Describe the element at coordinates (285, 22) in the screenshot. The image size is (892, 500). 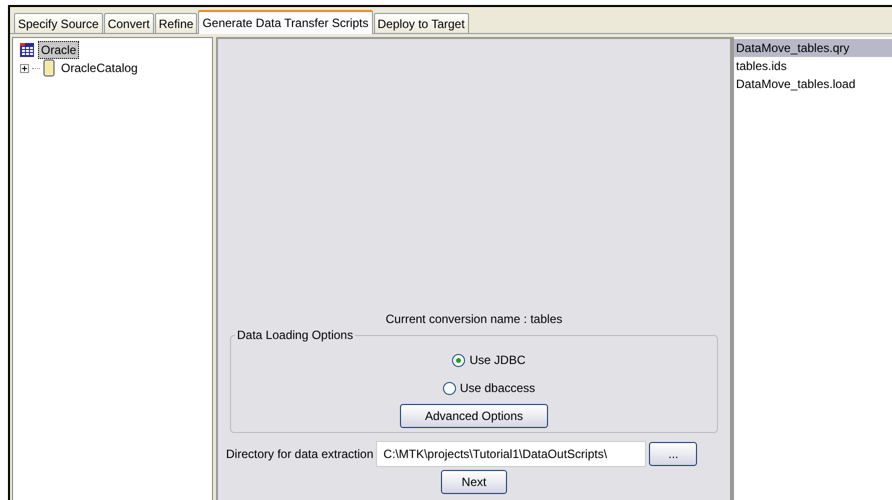
I see `tab: Generate Data Transfer Scripts` at that location.